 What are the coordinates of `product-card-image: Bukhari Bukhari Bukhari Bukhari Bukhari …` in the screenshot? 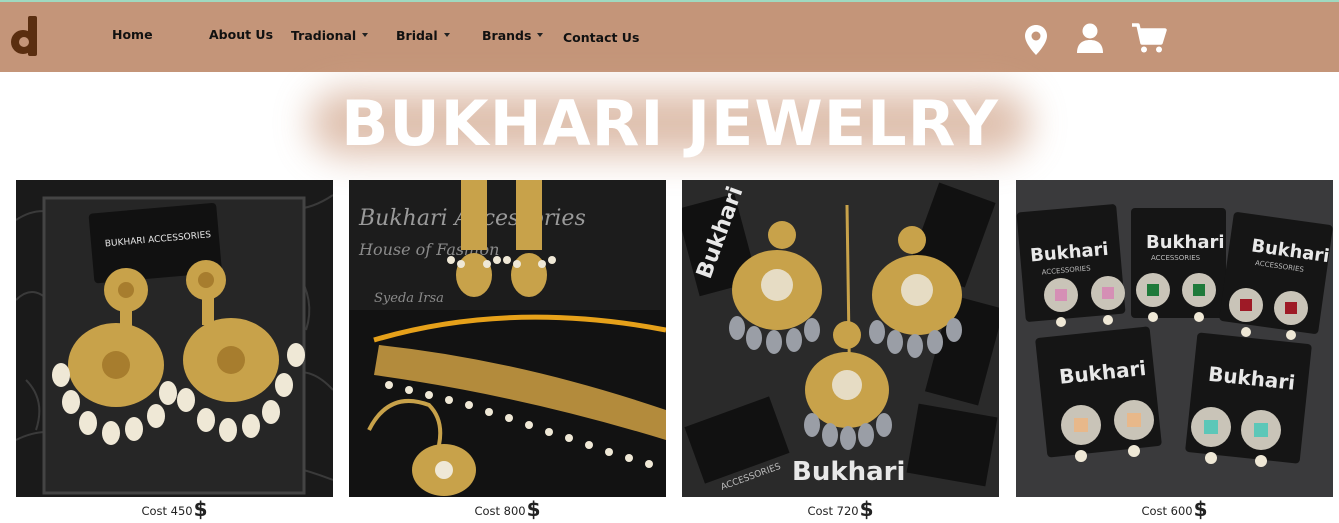 It's located at (1174, 338).